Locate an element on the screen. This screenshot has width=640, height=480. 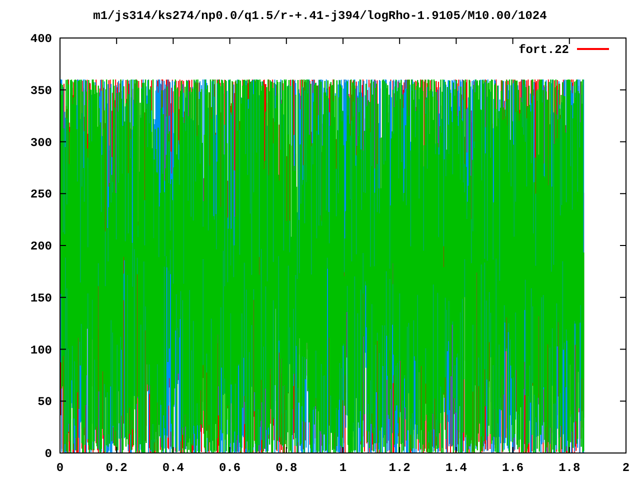
x-tick-label: 2 is located at coordinates (626, 468).